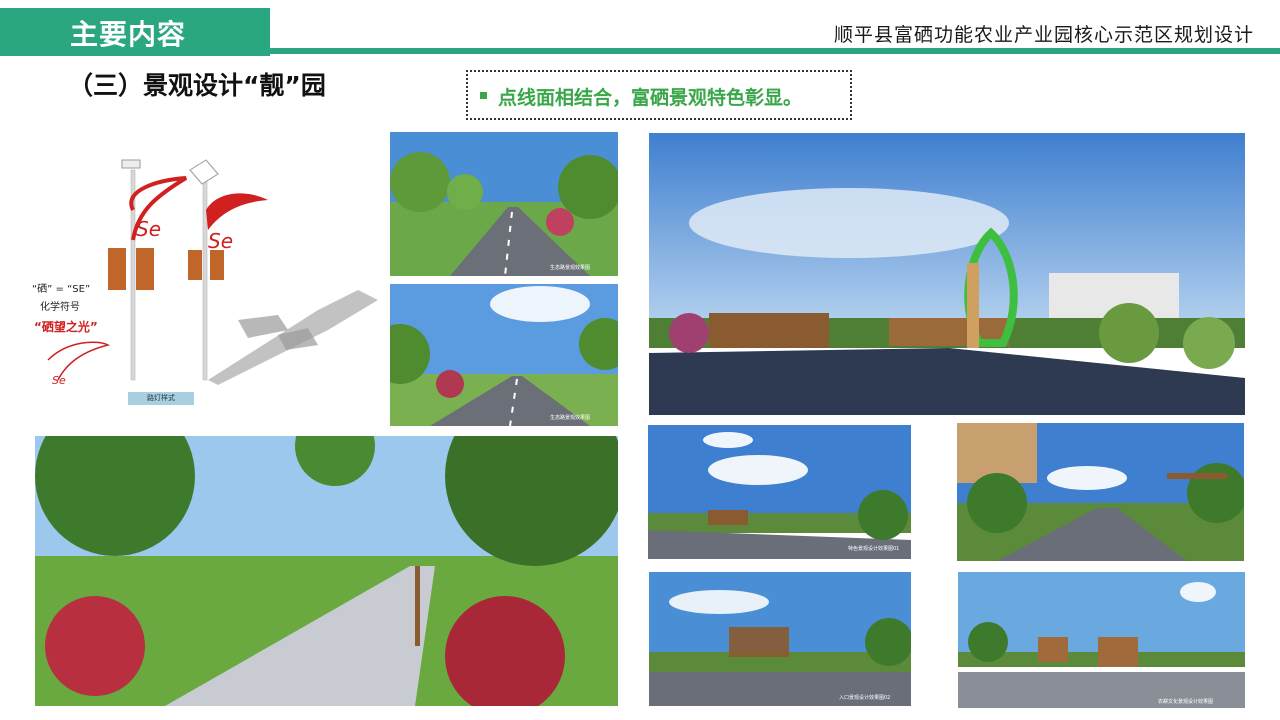 The image size is (1280, 720). Describe the element at coordinates (865, 698) in the screenshot. I see `caption-park-2: 入口景观设计效果图02` at that location.